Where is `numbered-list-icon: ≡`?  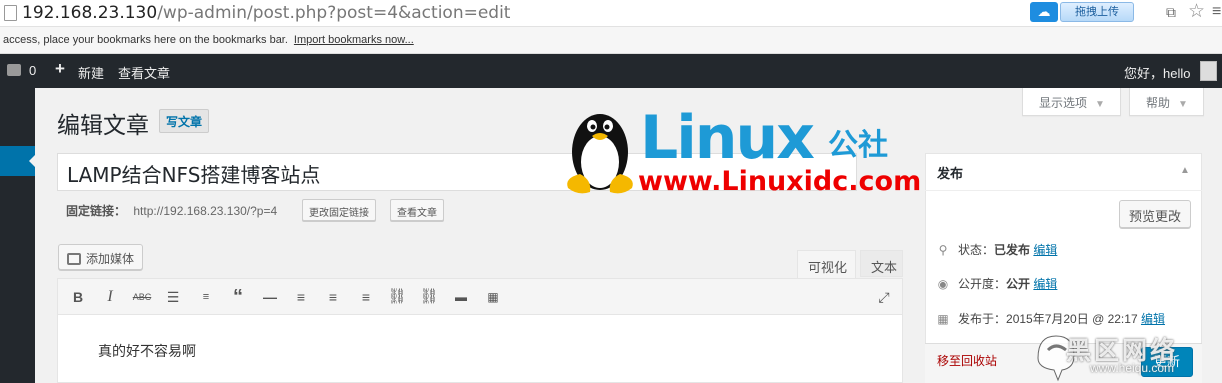 numbered-list-icon: ≡ is located at coordinates (206, 297).